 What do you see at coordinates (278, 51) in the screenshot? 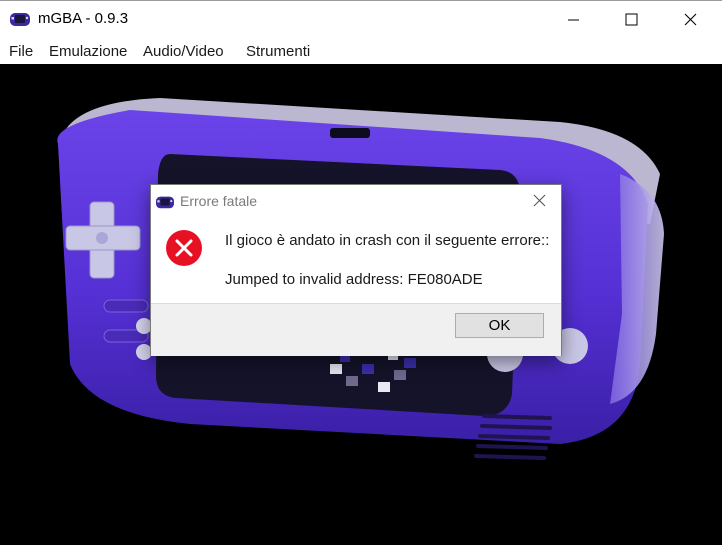
I see `menu-strumenti: Strumenti` at bounding box center [278, 51].